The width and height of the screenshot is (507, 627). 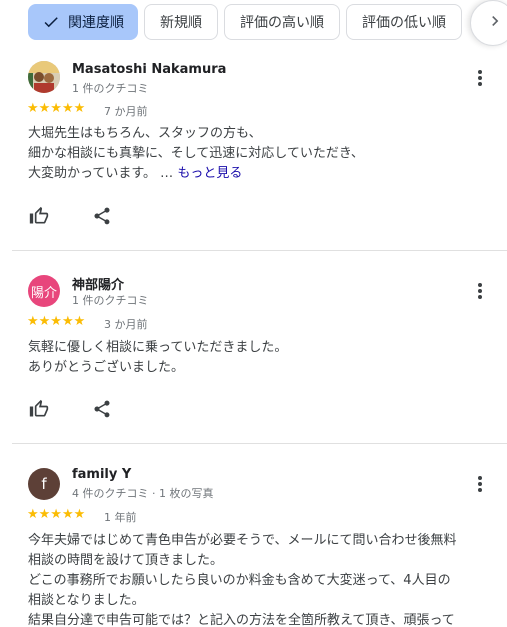 What do you see at coordinates (101, 474) in the screenshot?
I see `review-author: family Y` at bounding box center [101, 474].